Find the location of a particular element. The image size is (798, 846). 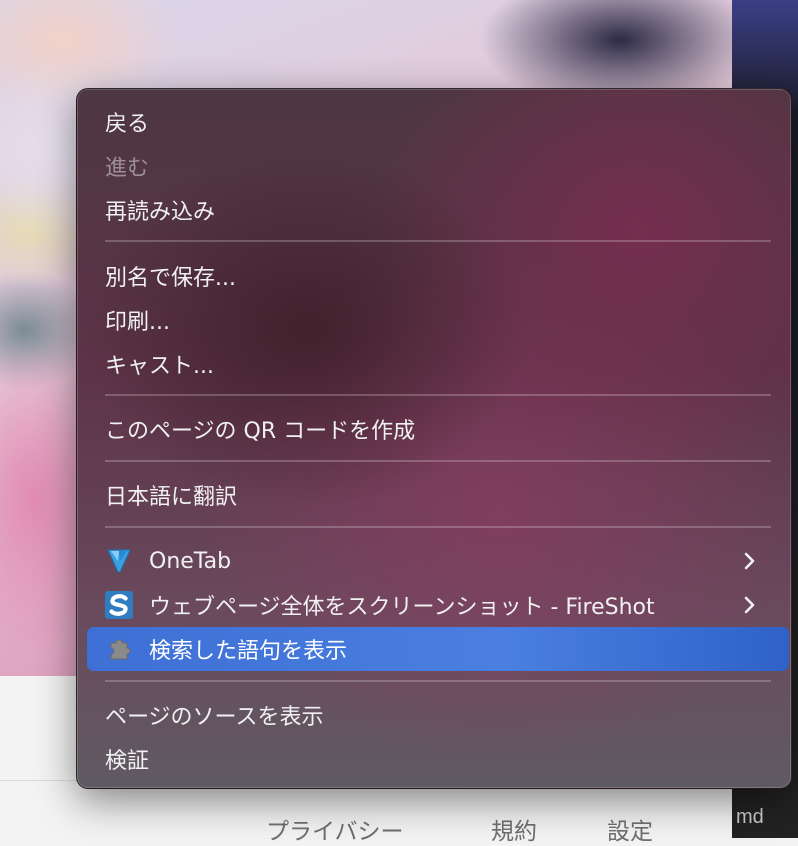

menu-item-show-search-terms: 検索した語句を表示 is located at coordinates (443, 649).